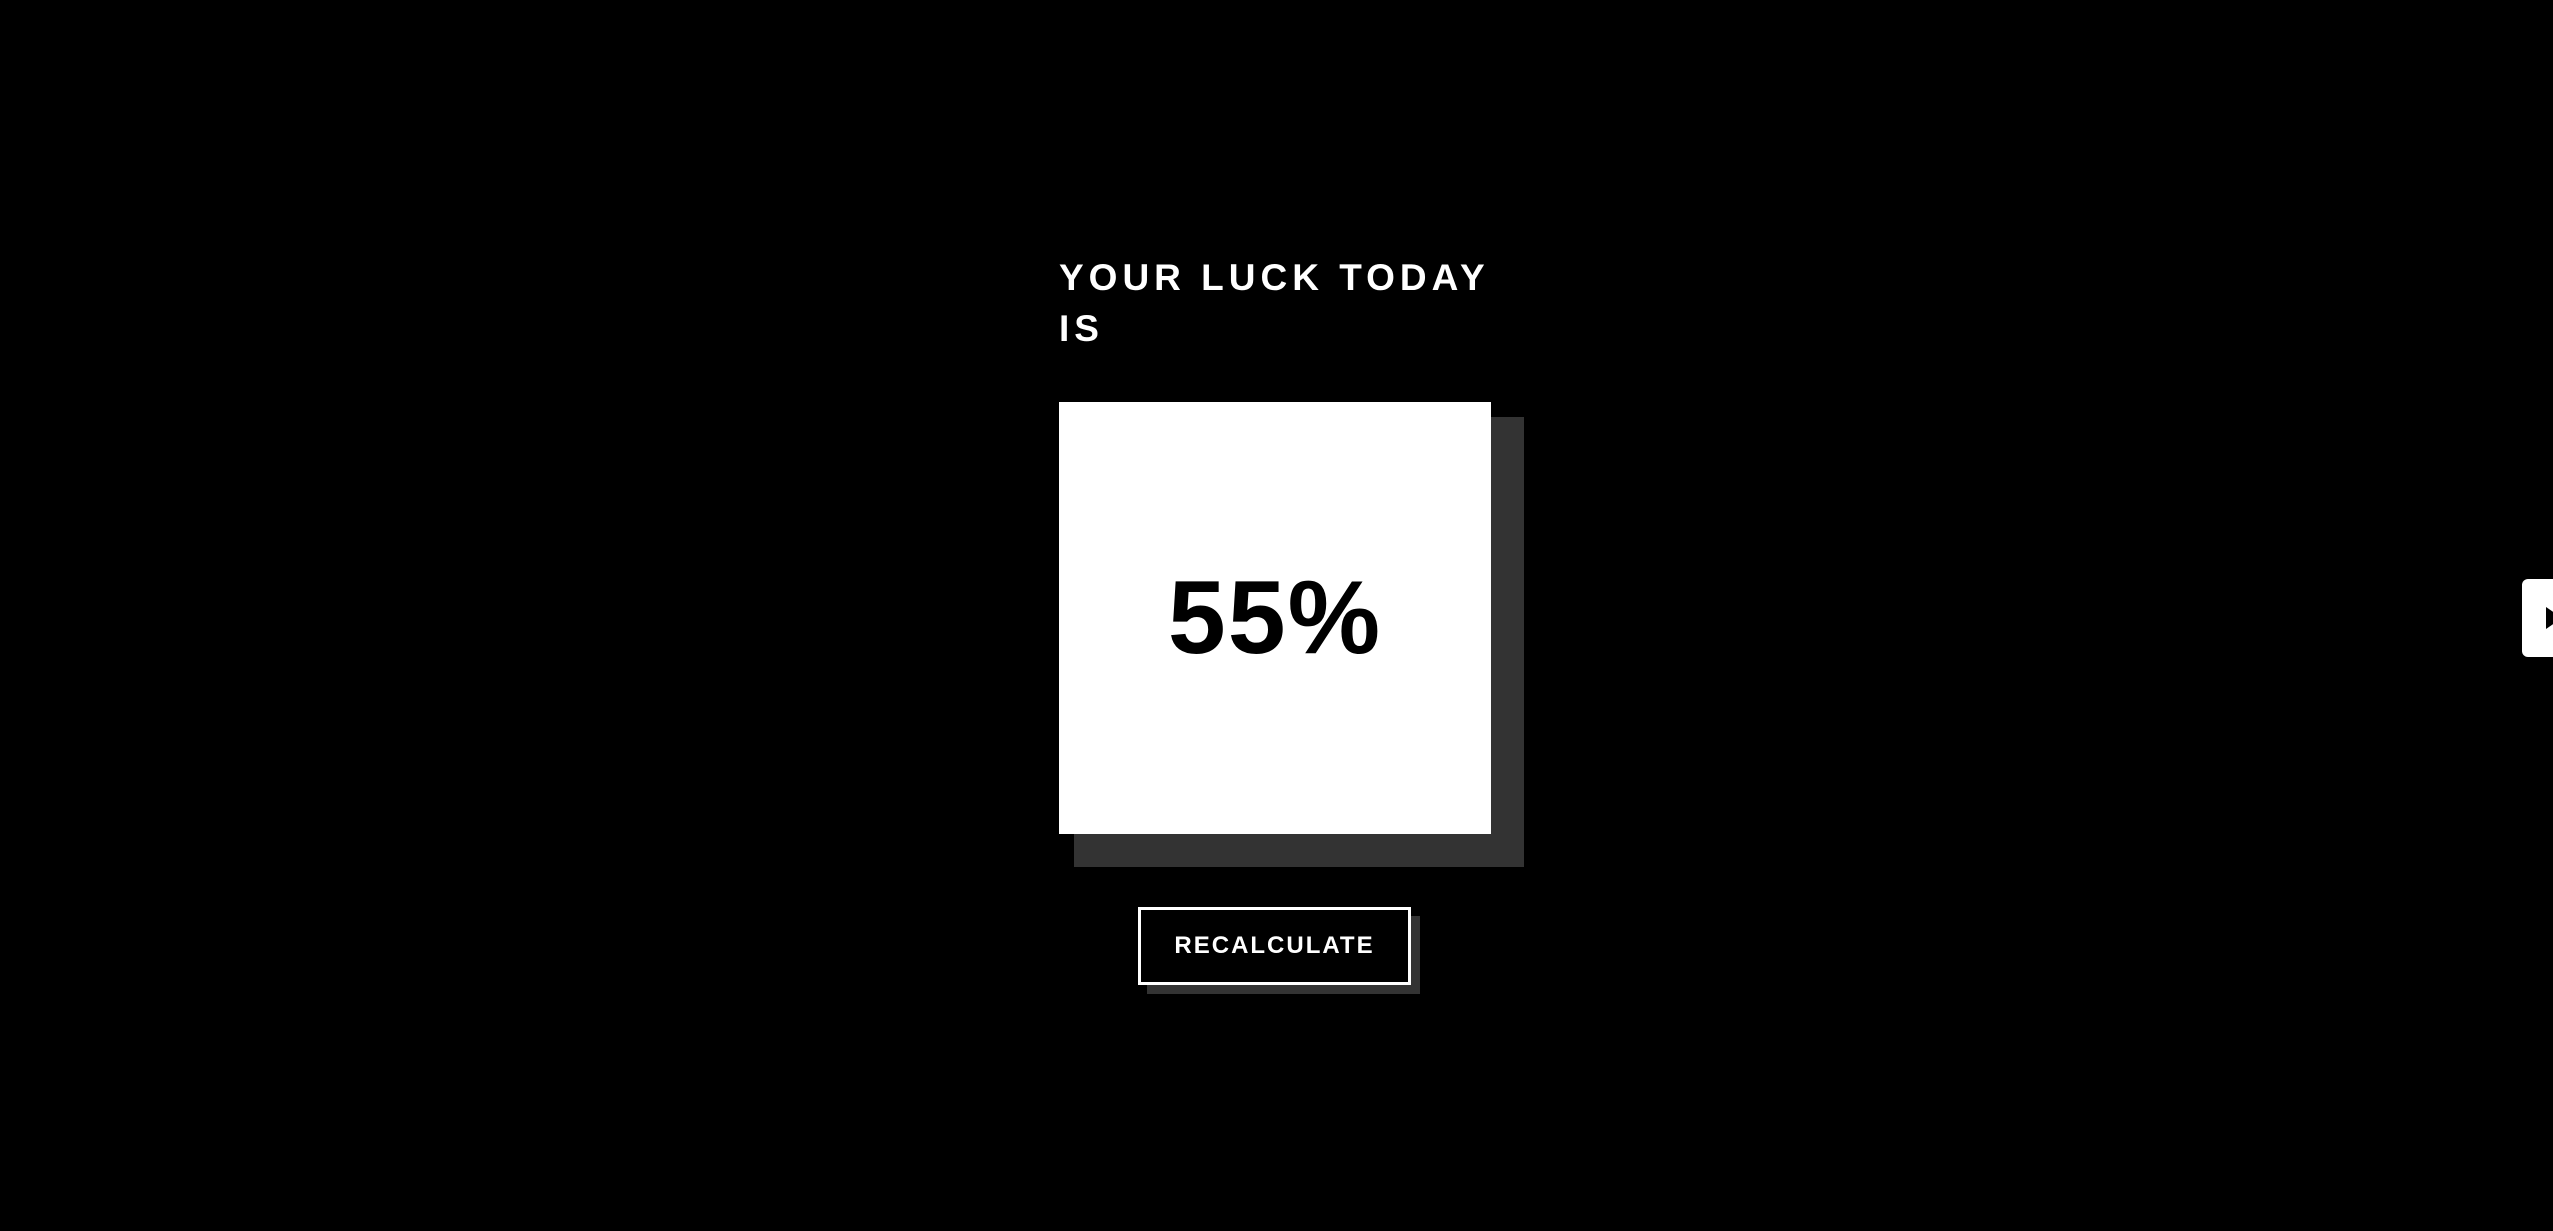 This screenshot has width=2553, height=1231. I want to click on play-icon, so click(2549, 618).